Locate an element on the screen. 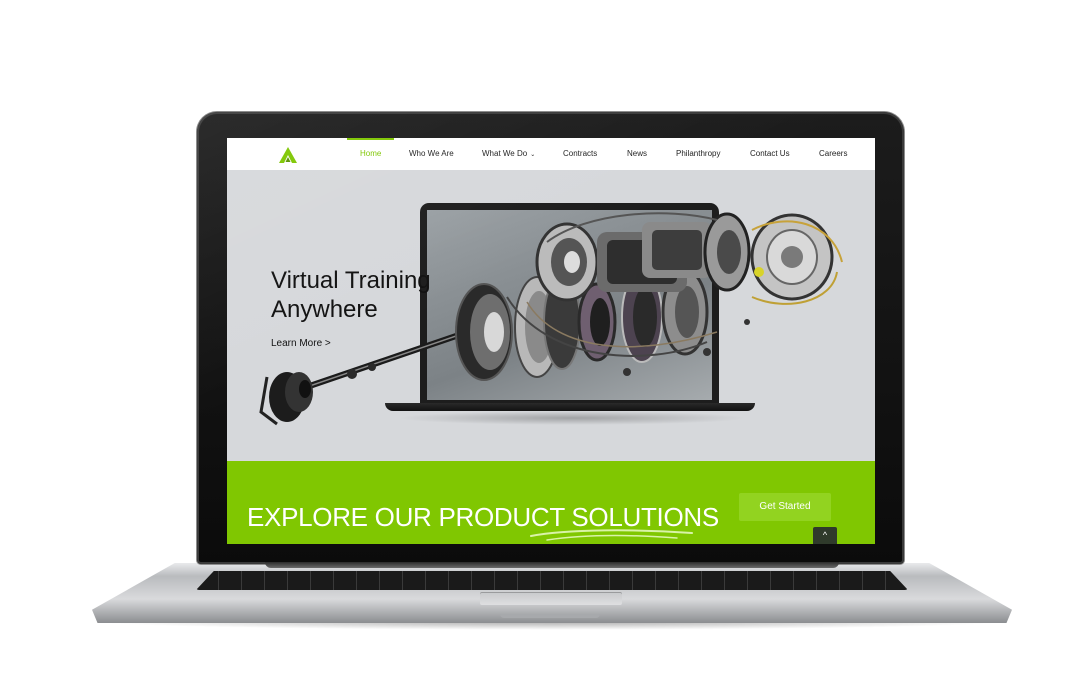 The image size is (1084, 680). hero-title-line-2: Anywhere is located at coordinates (324, 309).